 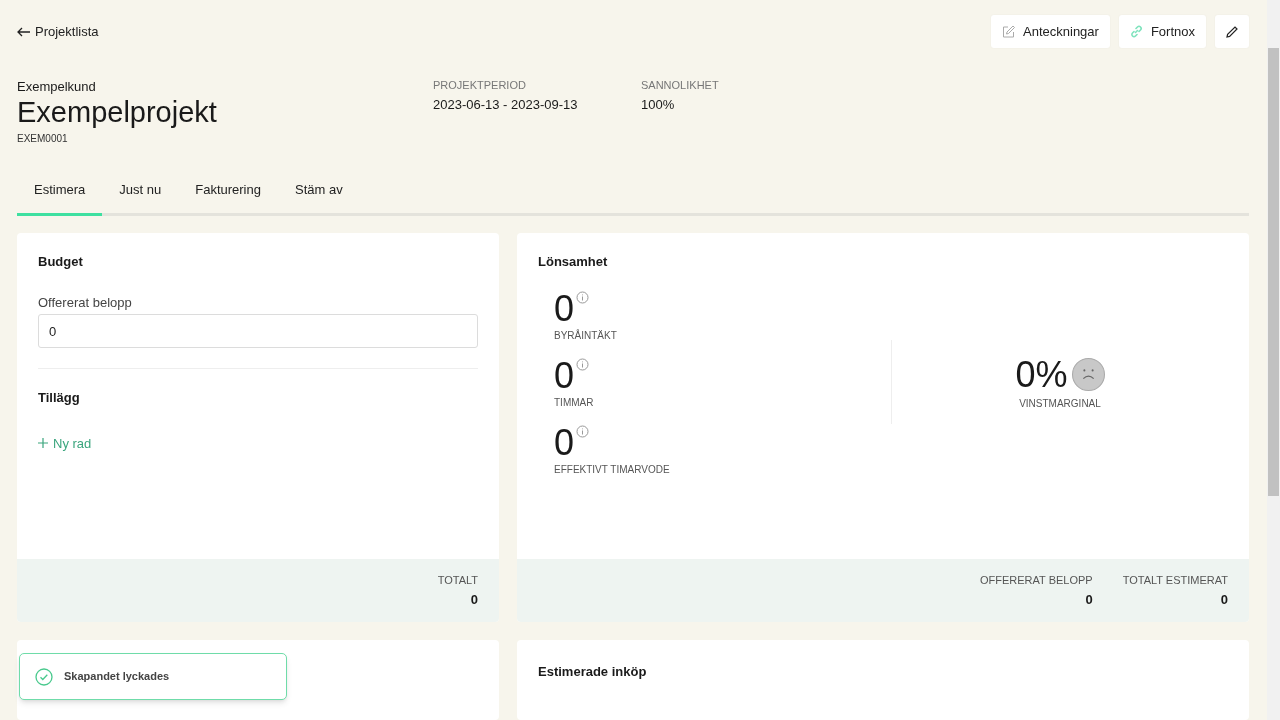 What do you see at coordinates (258, 331) in the screenshot?
I see `amount-field: 0` at bounding box center [258, 331].